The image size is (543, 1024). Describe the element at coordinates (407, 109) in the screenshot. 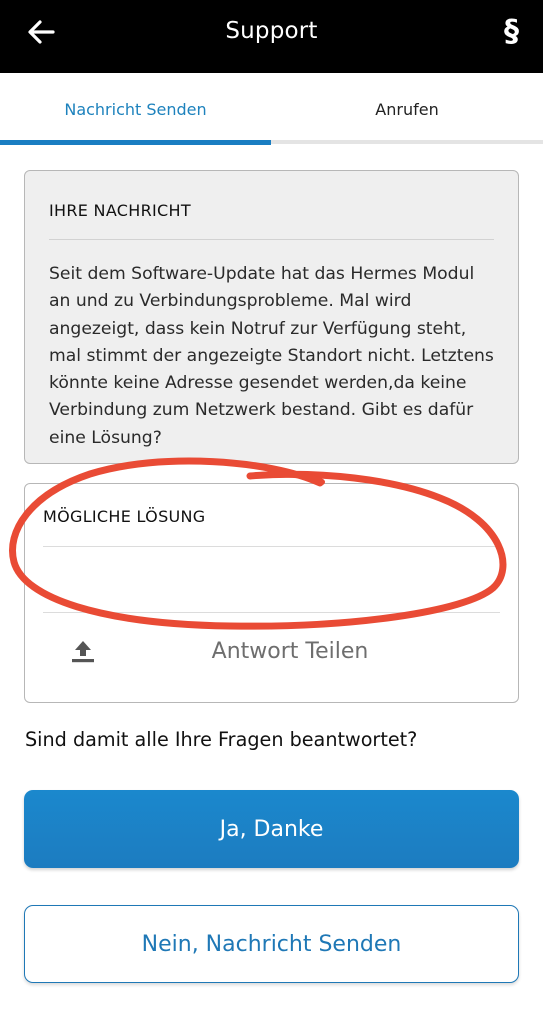

I see `tab-anrufen: Anrufen` at that location.